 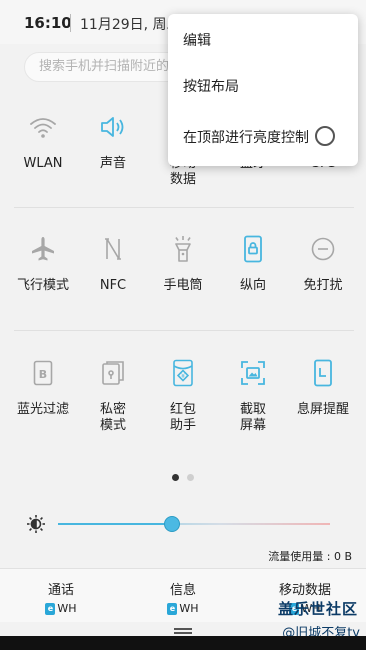 I want to click on tile-label: 纵向, so click(x=252, y=285).